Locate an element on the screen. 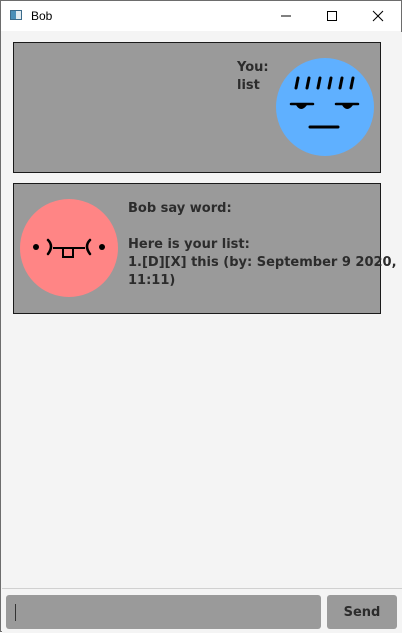 The height and width of the screenshot is (633, 402). bot-sender-label: Bob say word: is located at coordinates (180, 208).